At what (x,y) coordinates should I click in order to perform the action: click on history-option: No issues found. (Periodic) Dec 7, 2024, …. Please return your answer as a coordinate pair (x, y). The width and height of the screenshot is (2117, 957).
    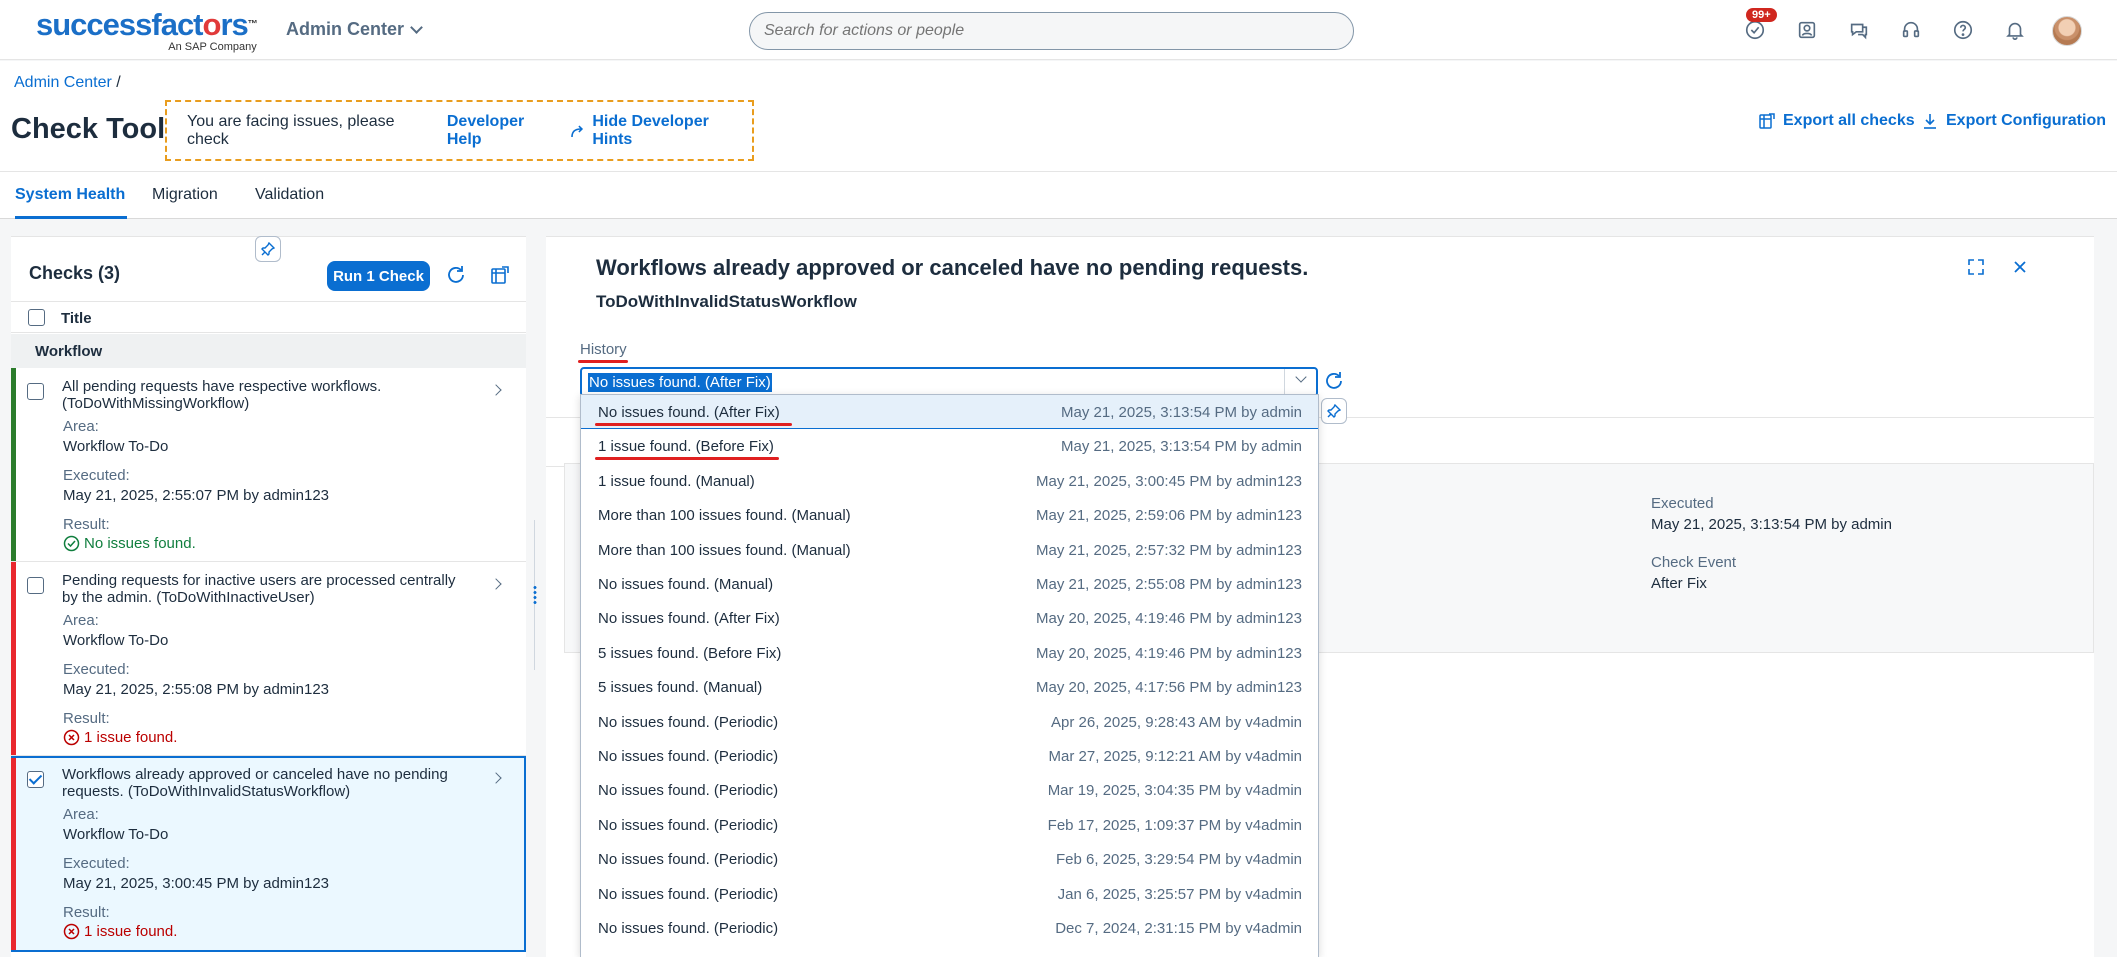
    Looking at the image, I should click on (949, 928).